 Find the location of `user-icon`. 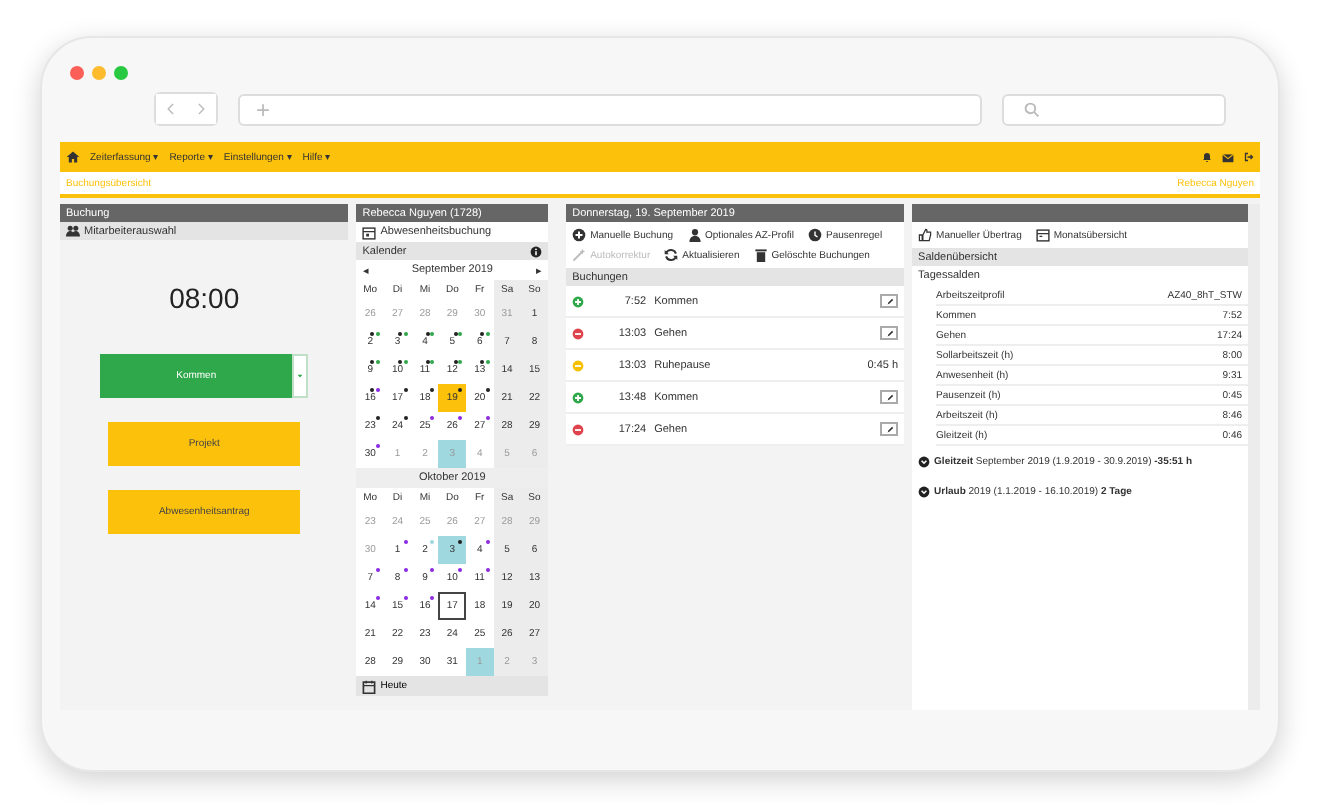

user-icon is located at coordinates (694, 235).